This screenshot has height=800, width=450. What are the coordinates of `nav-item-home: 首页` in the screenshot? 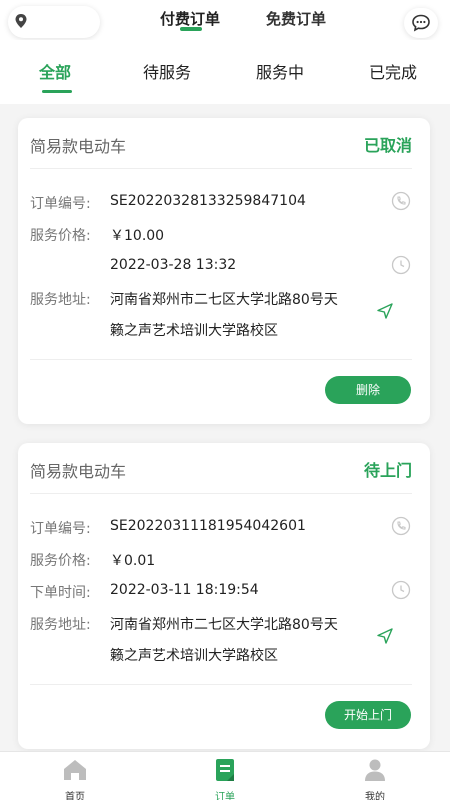 It's located at (75, 779).